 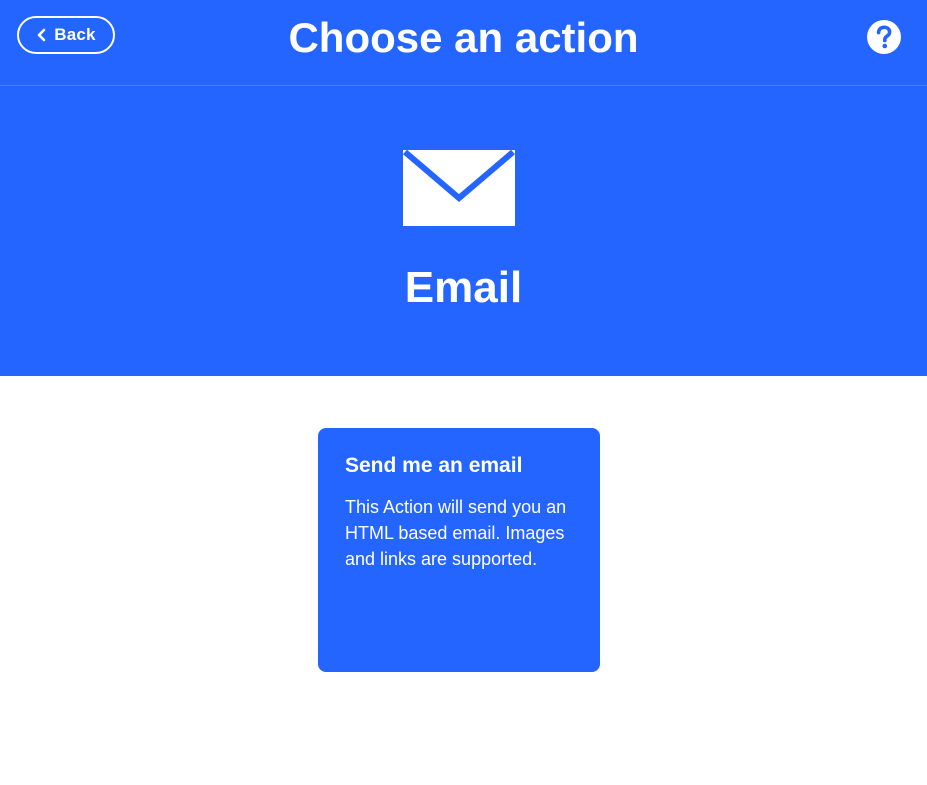 What do you see at coordinates (434, 465) in the screenshot?
I see `action-title: Send me an email` at bounding box center [434, 465].